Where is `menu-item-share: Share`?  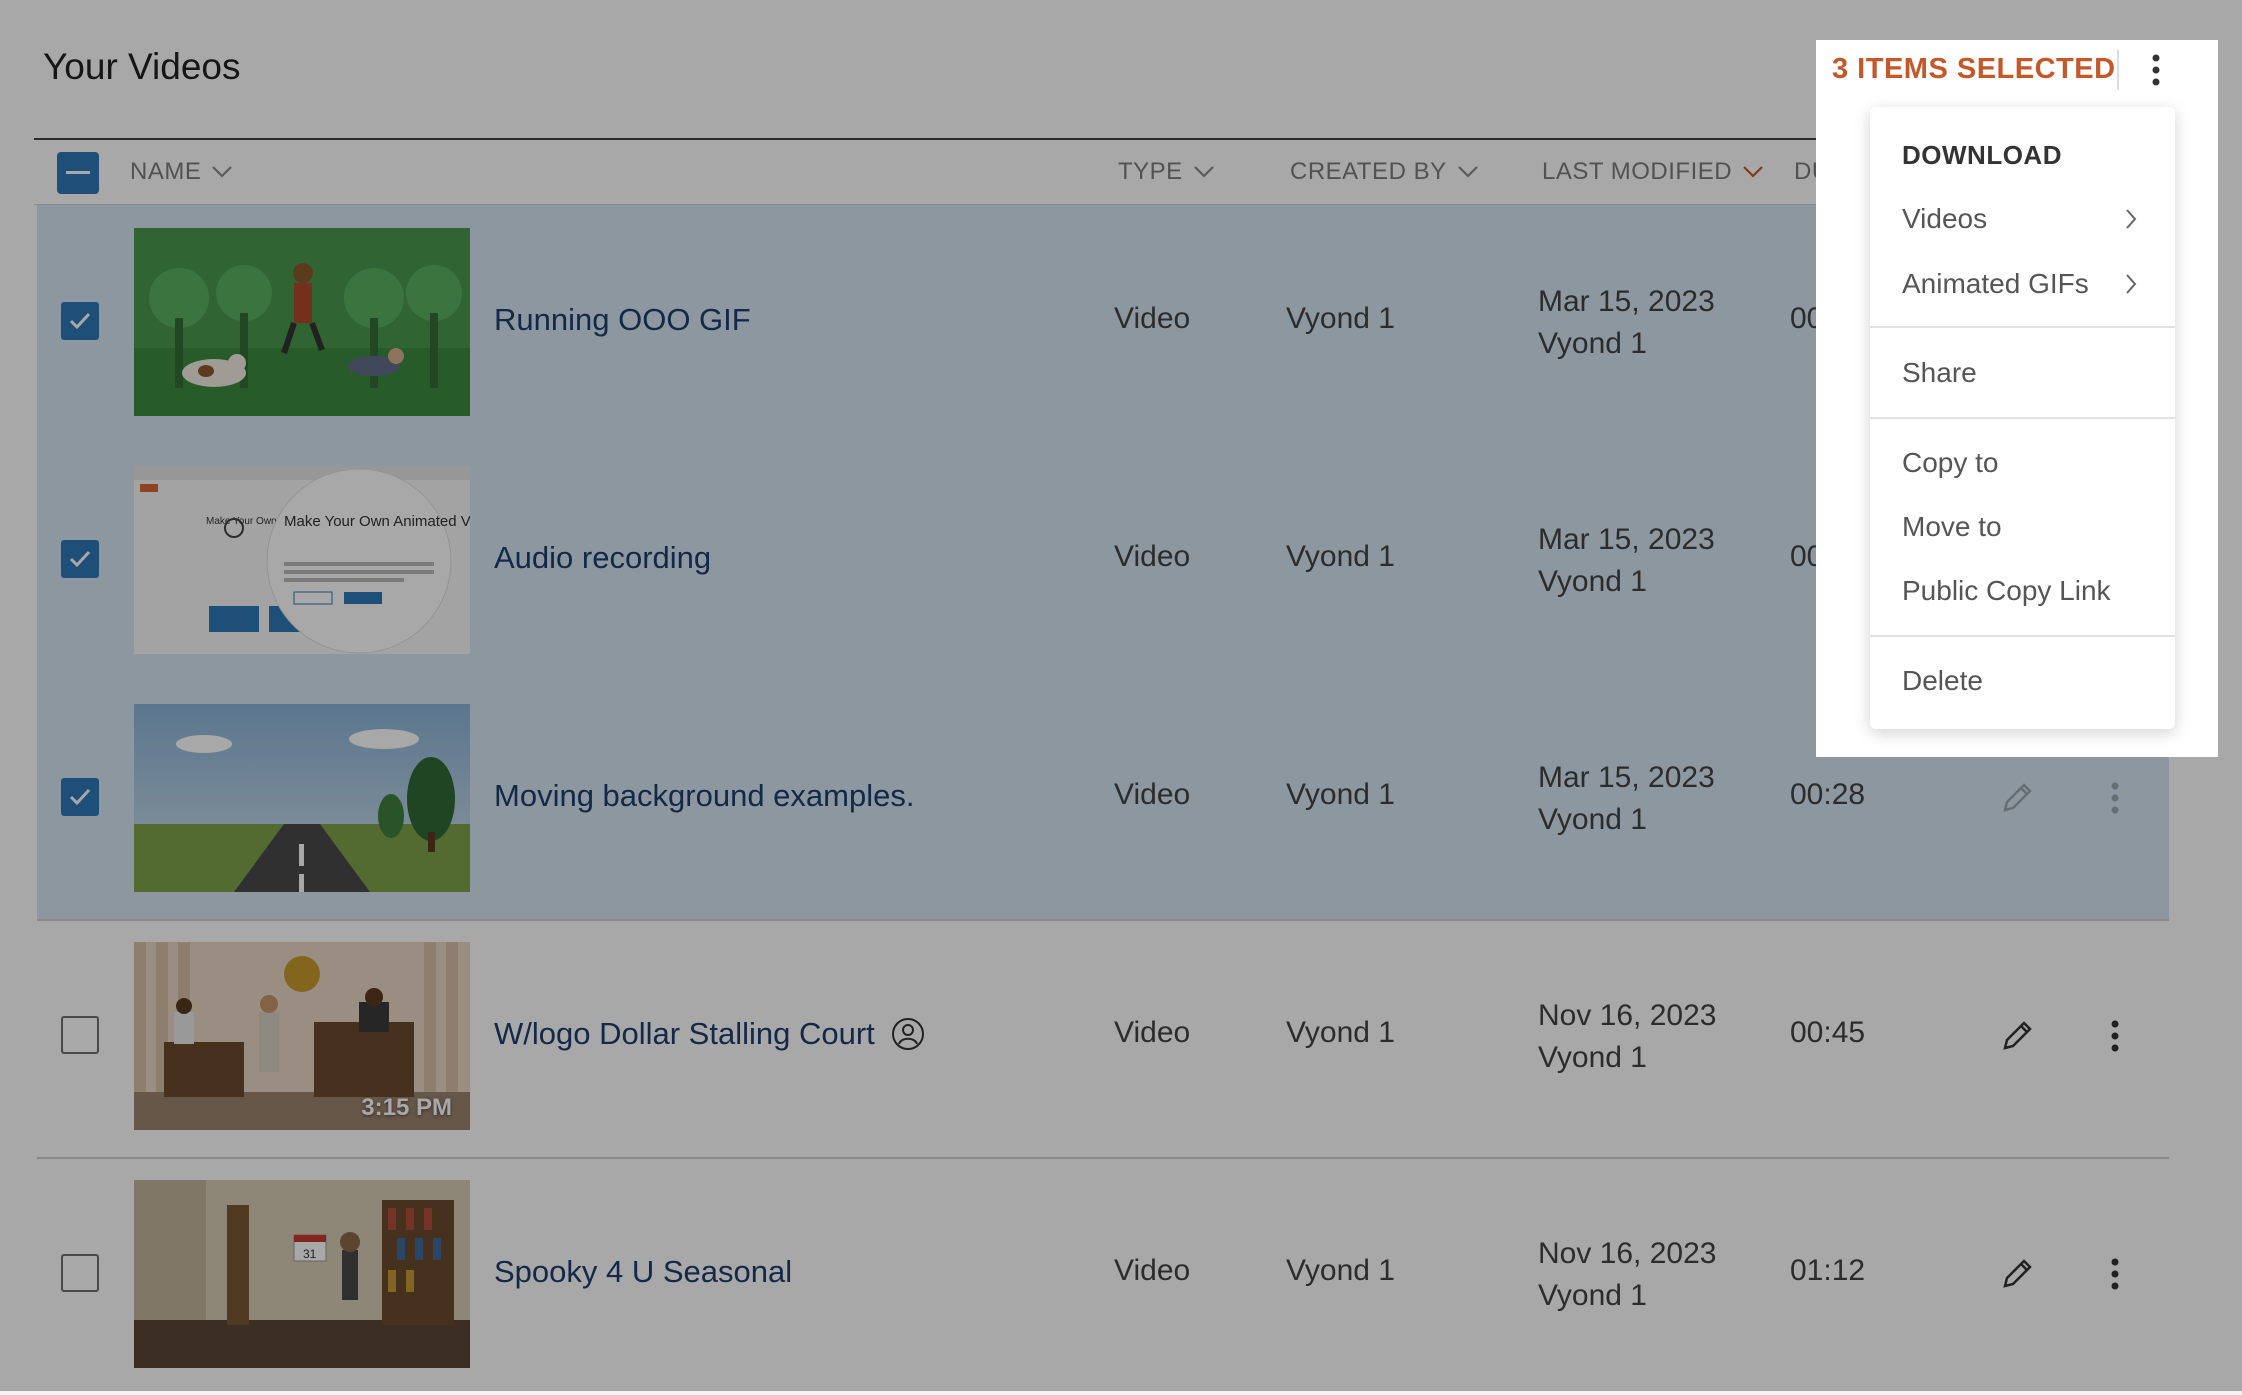
menu-item-share: Share is located at coordinates (1939, 373).